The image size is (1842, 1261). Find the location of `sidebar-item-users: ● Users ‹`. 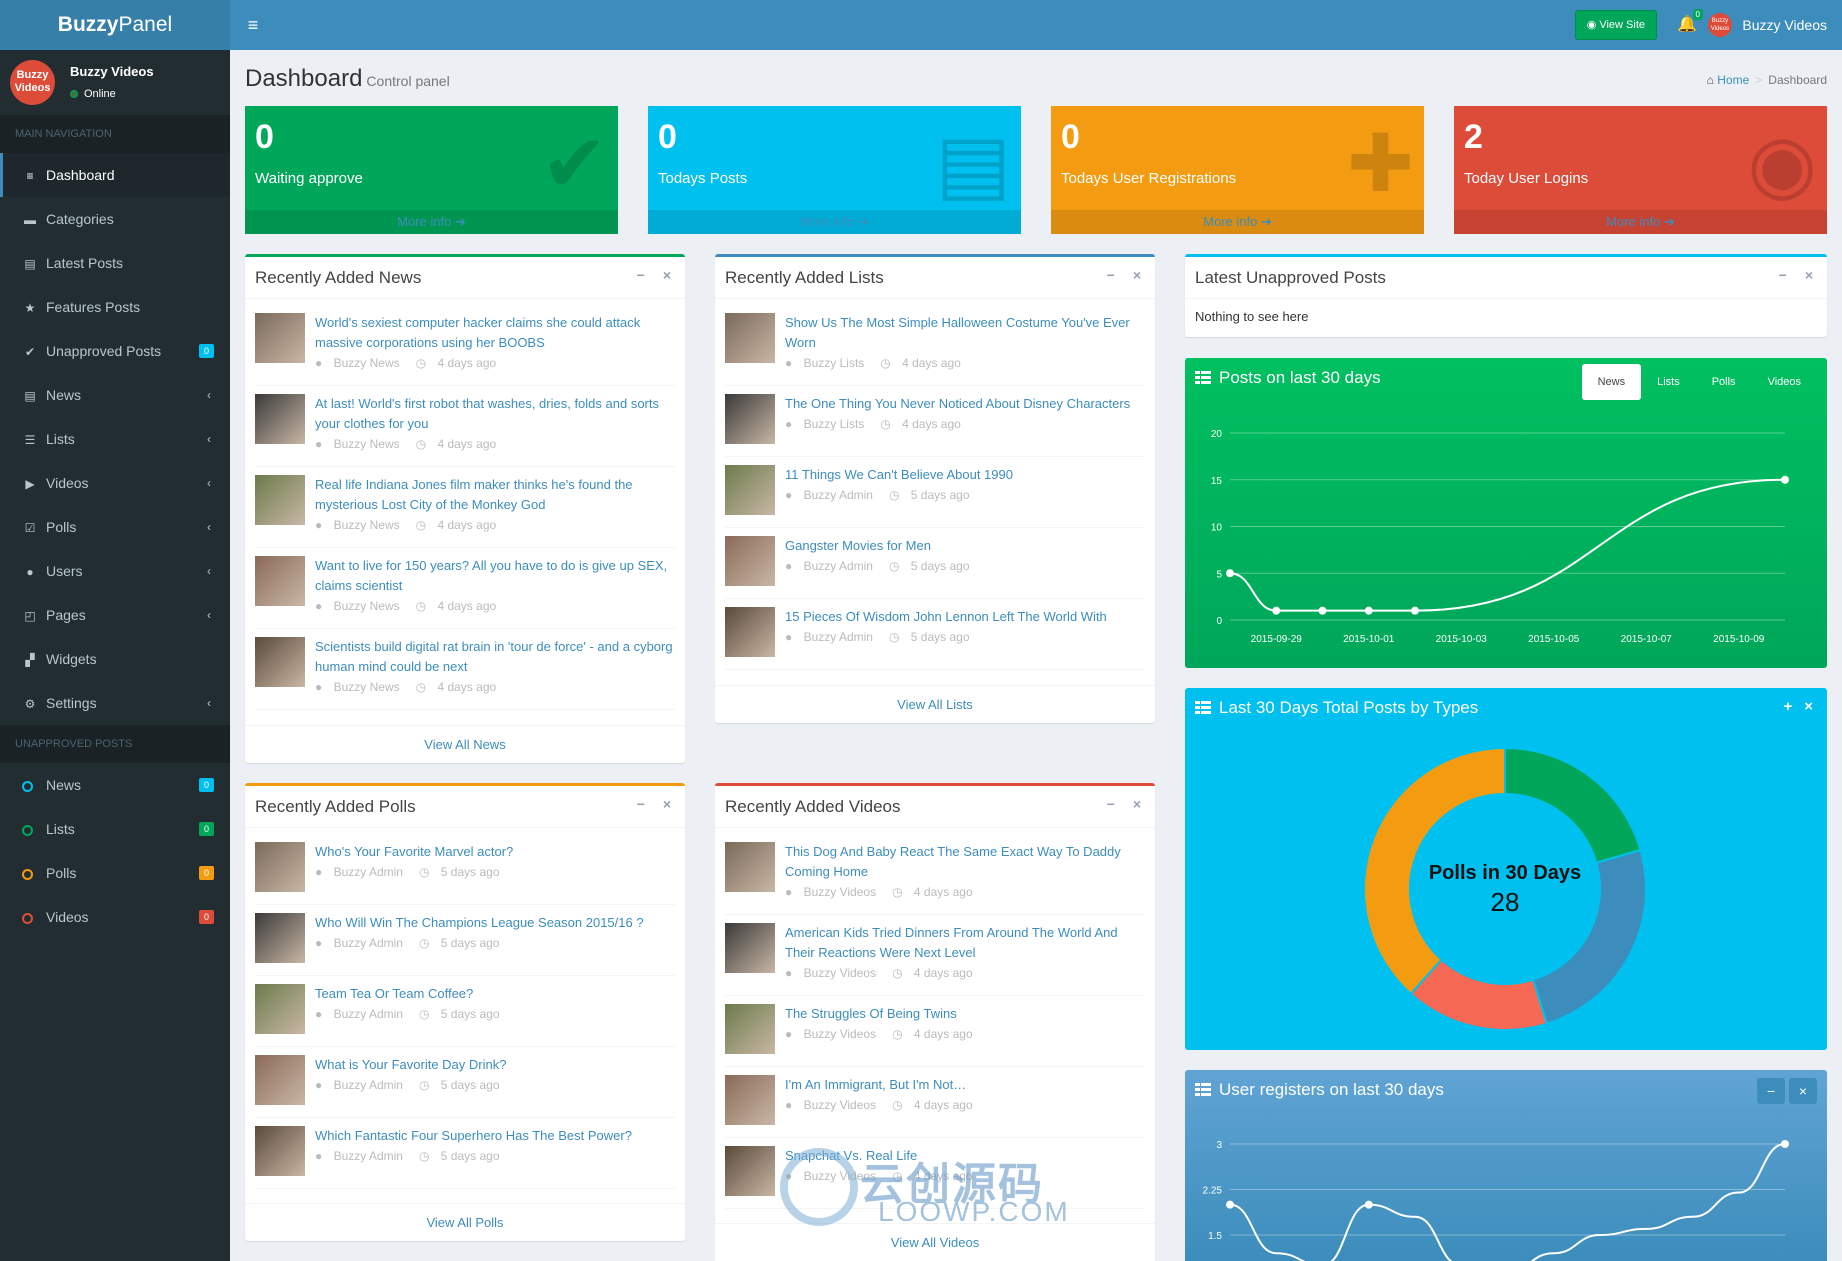

sidebar-item-users: ● Users ‹ is located at coordinates (115, 571).